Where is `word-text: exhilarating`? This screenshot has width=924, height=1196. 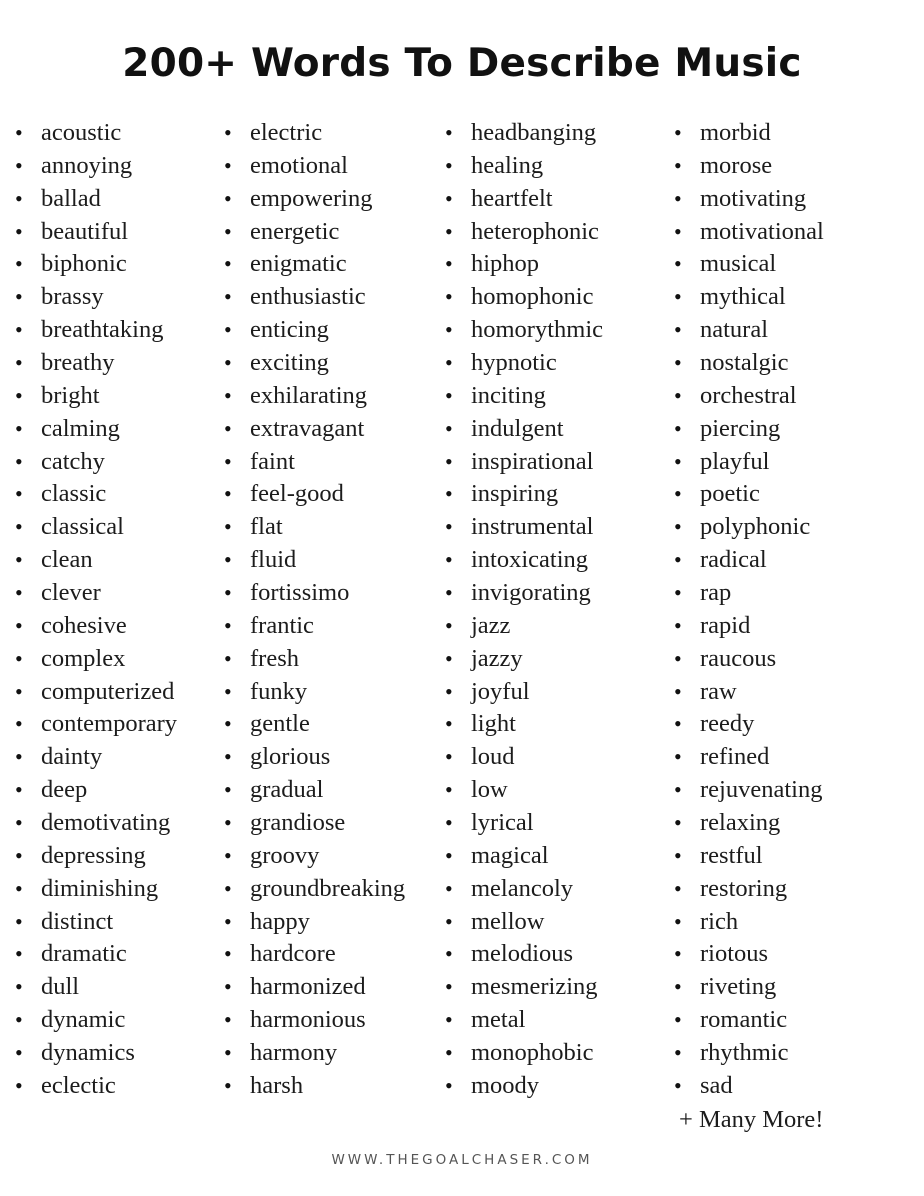 word-text: exhilarating is located at coordinates (309, 395).